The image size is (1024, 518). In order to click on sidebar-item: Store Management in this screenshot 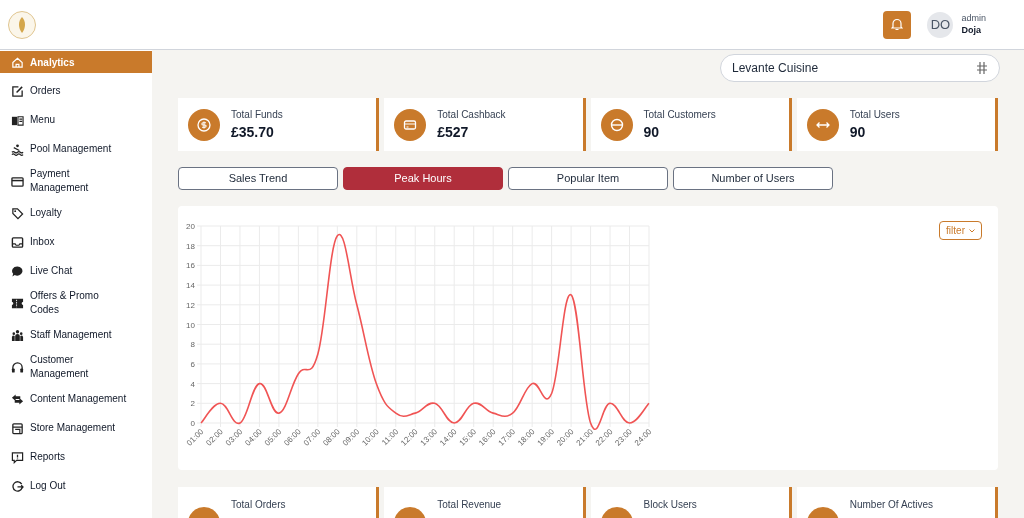, I will do `click(76, 428)`.